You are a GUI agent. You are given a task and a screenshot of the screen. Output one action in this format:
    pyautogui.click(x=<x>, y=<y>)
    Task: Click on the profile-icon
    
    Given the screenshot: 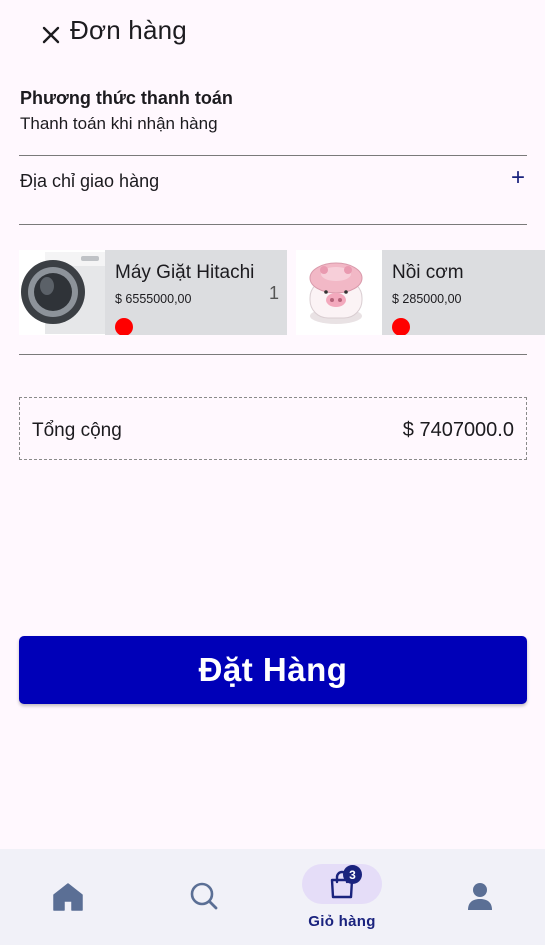 What is the action you would take?
    pyautogui.click(x=480, y=896)
    